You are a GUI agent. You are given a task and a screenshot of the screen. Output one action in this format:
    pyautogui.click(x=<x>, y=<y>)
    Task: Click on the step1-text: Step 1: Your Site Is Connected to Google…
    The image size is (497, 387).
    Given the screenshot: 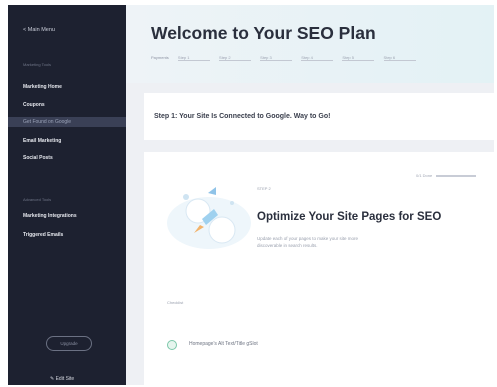 What is the action you would take?
    pyautogui.click(x=242, y=116)
    